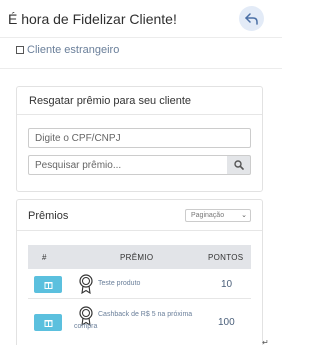  Describe the element at coordinates (44, 257) in the screenshot. I see `column-header-index: #` at that location.